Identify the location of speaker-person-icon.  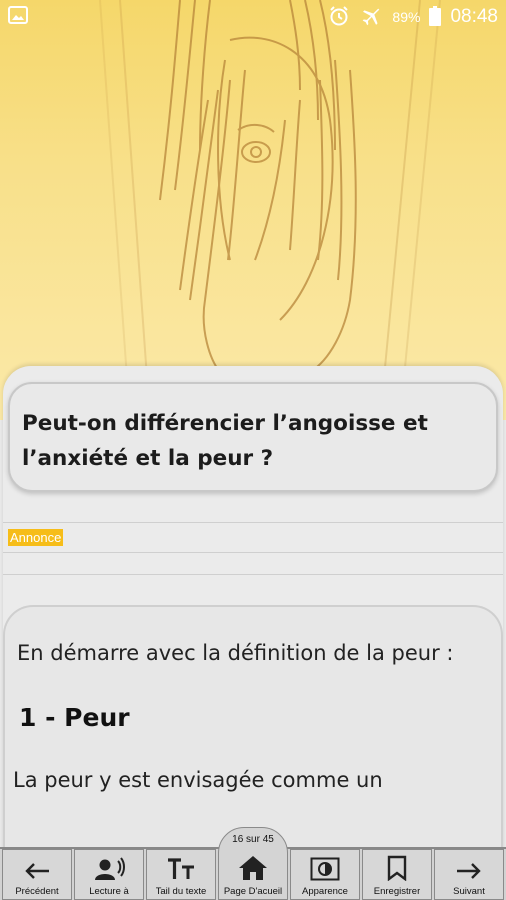
(110, 868).